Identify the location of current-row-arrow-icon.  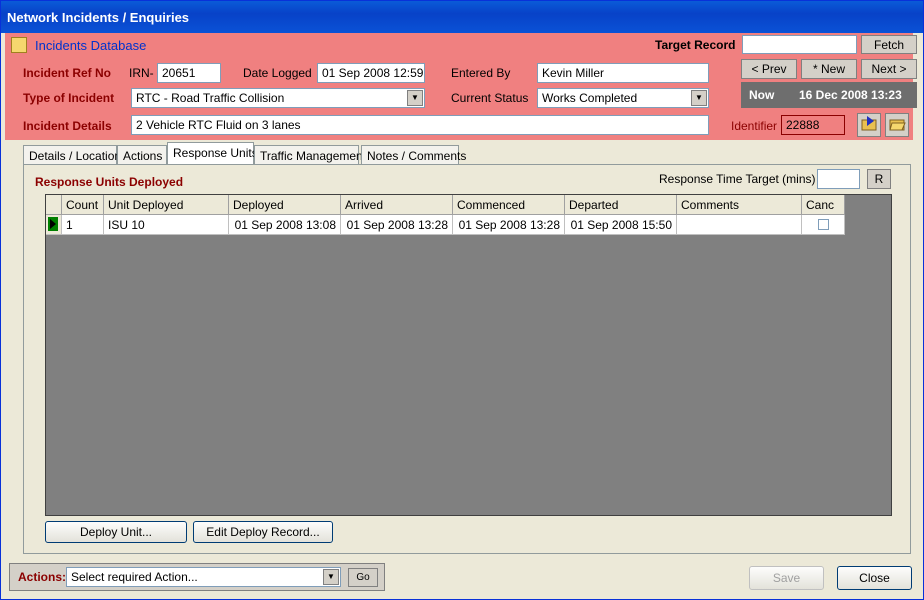
(53, 224).